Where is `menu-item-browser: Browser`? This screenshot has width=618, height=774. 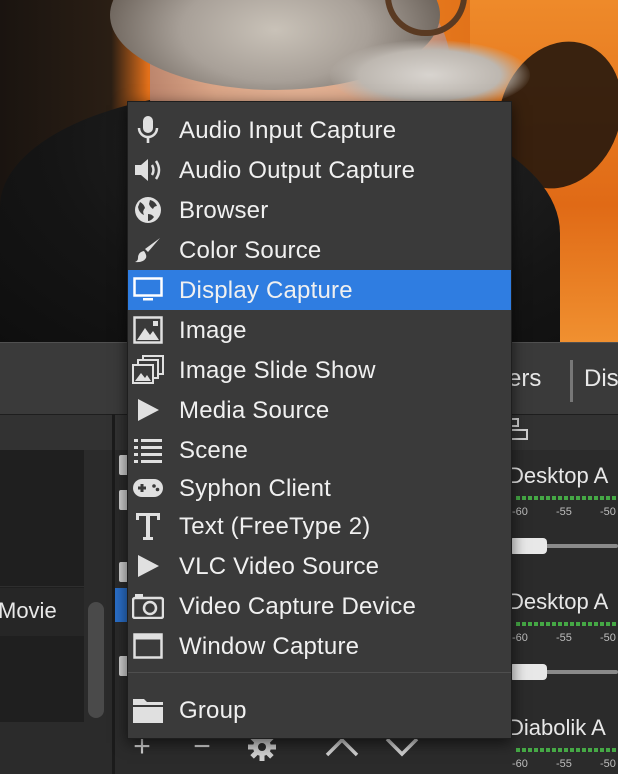 menu-item-browser: Browser is located at coordinates (319, 210).